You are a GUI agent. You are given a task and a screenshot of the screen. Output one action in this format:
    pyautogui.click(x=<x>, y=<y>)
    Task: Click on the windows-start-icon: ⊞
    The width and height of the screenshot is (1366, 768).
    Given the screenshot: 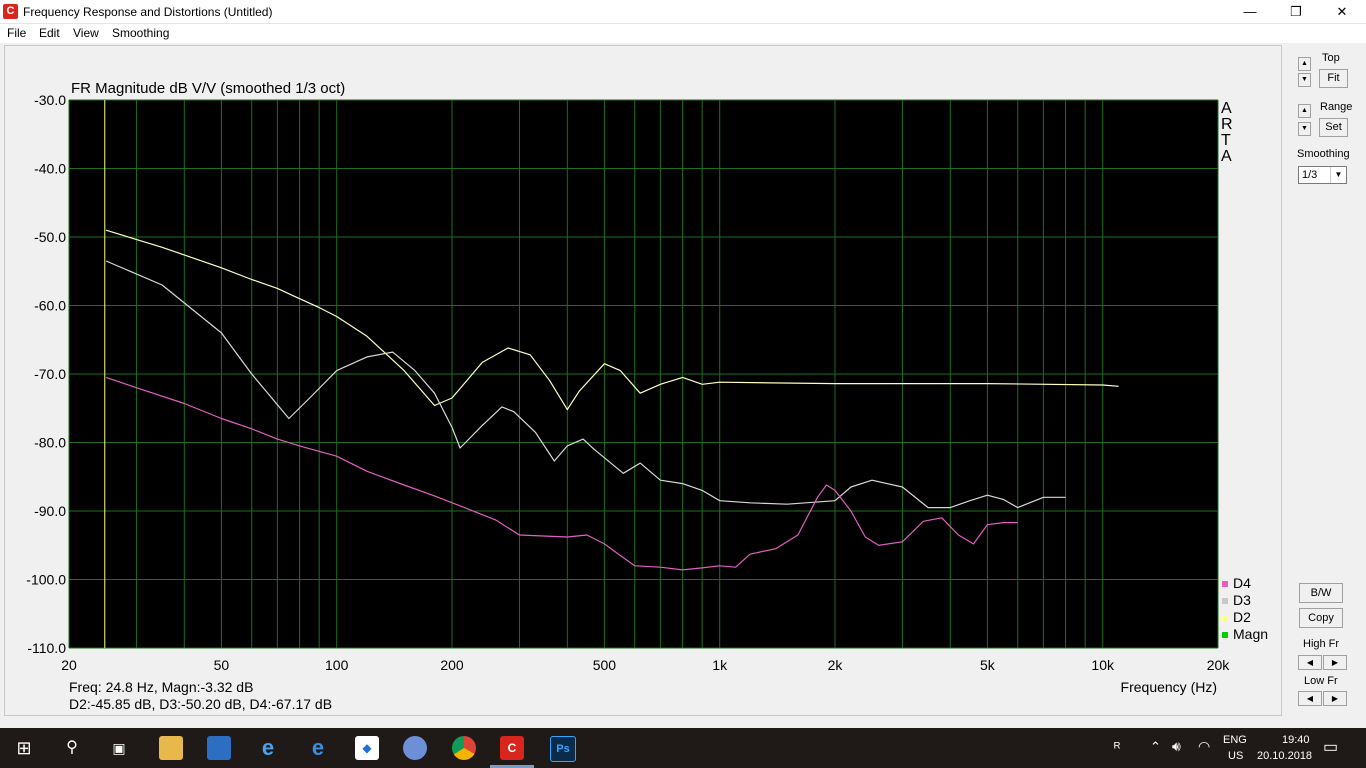 What is the action you would take?
    pyautogui.click(x=24, y=748)
    